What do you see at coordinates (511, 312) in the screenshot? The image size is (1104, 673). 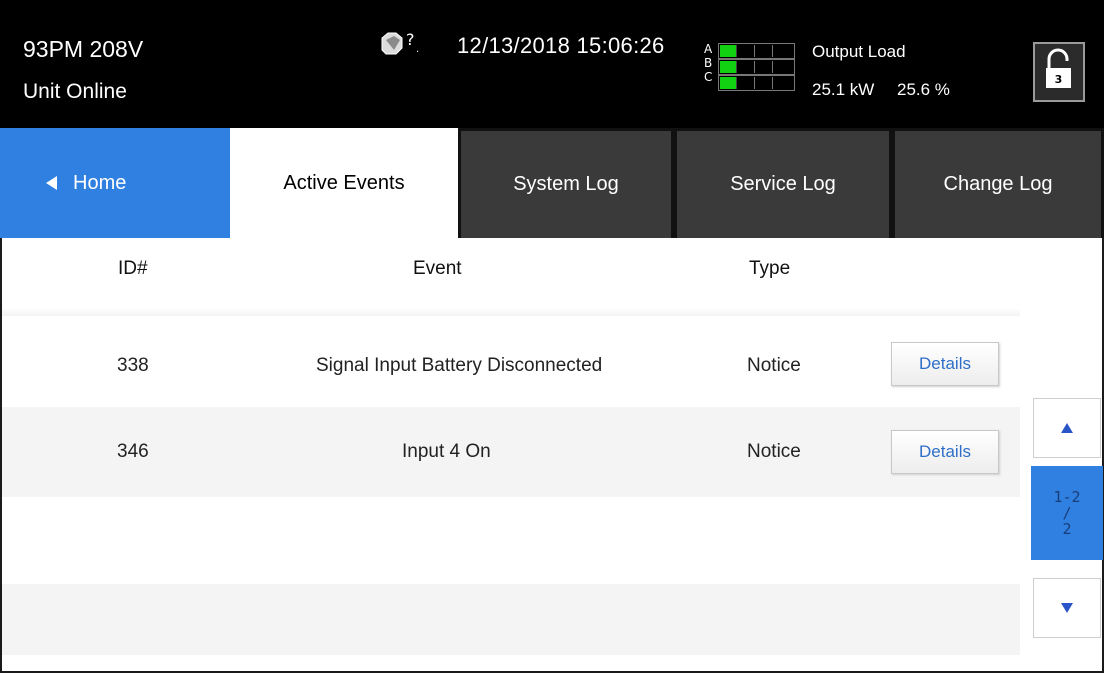 I see `row-separator` at bounding box center [511, 312].